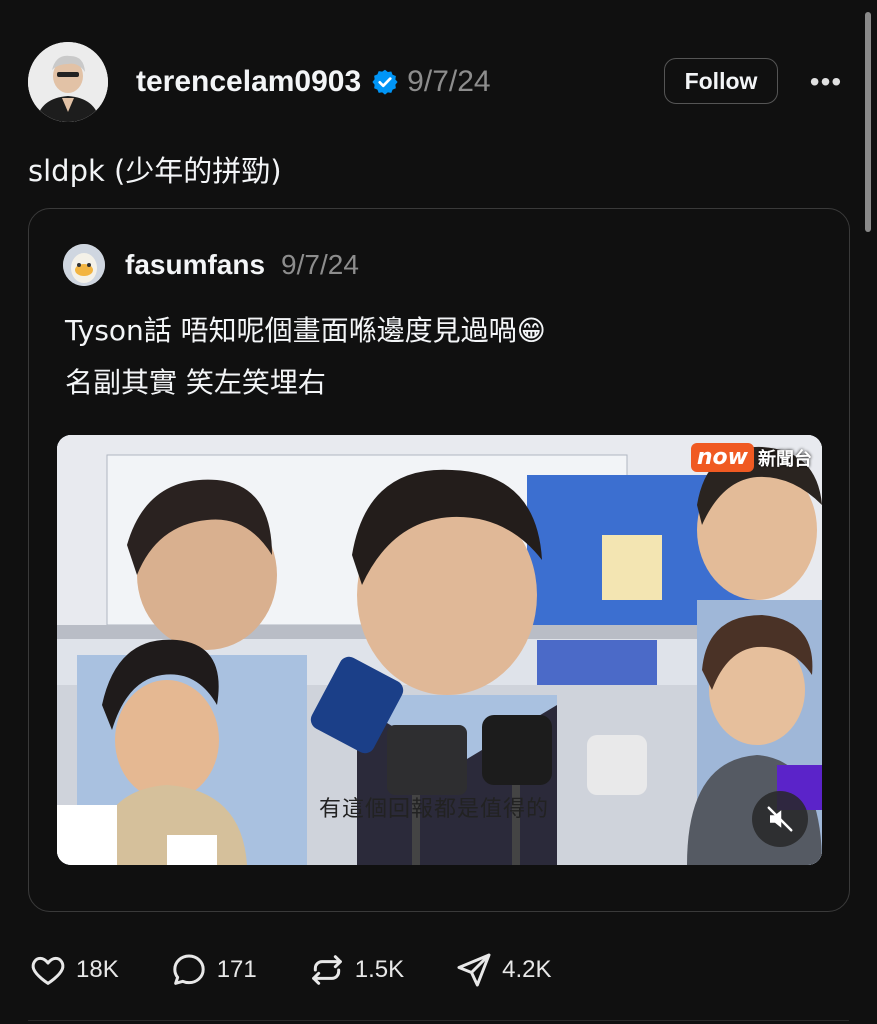  What do you see at coordinates (721, 81) in the screenshot?
I see `follow-button: Follow` at bounding box center [721, 81].